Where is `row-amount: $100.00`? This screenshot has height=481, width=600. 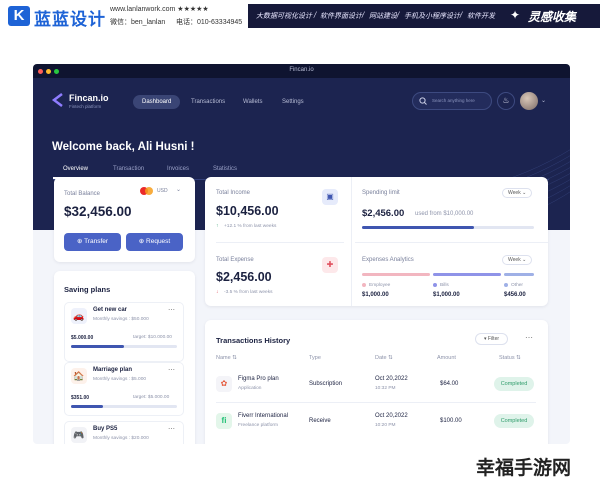 row-amount: $100.00 is located at coordinates (451, 421).